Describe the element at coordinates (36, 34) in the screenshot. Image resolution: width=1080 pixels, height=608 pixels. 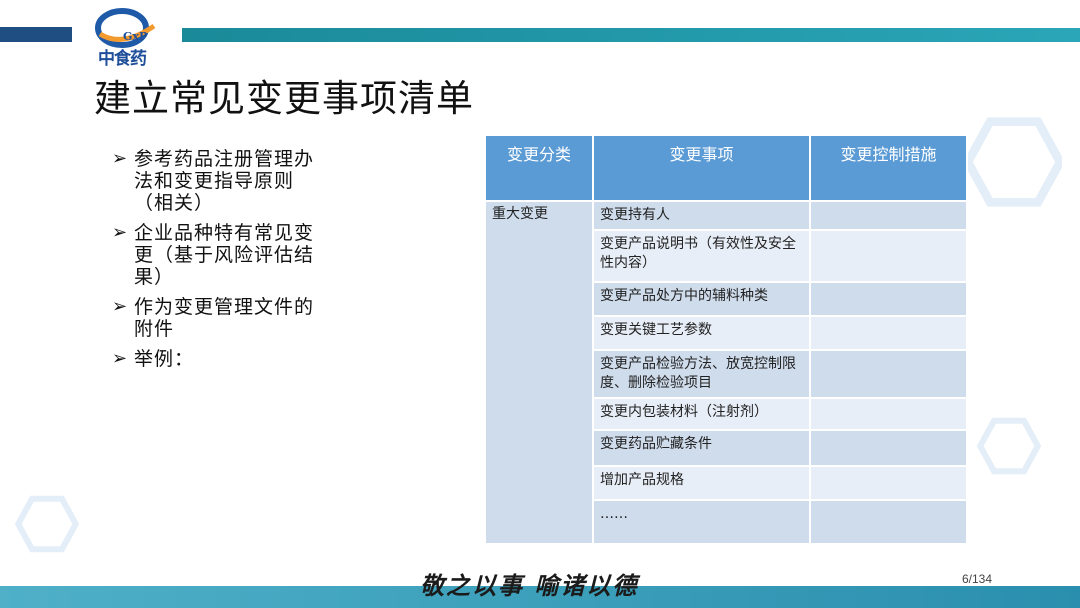
I see `top-bar-left` at that location.